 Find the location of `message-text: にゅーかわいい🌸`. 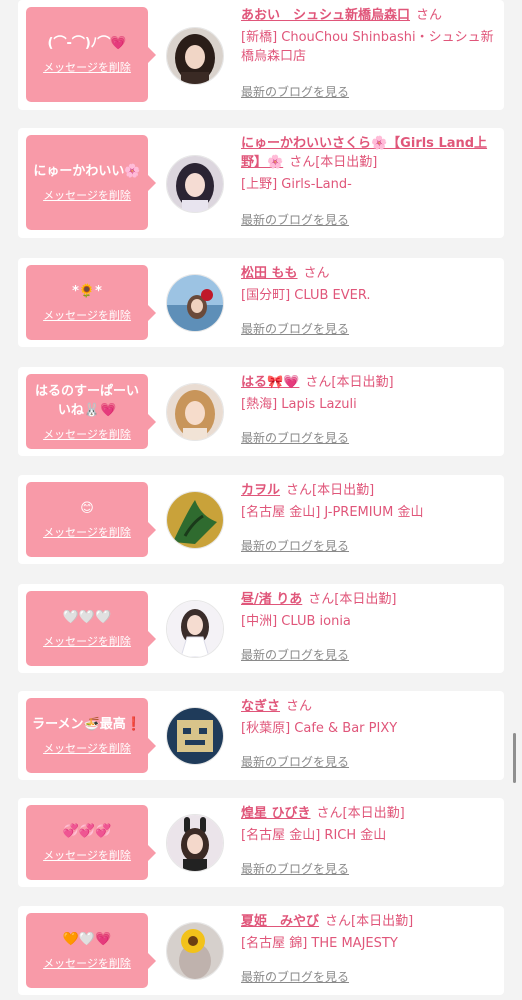

message-text: にゅーかわいい🌸 is located at coordinates (87, 171).